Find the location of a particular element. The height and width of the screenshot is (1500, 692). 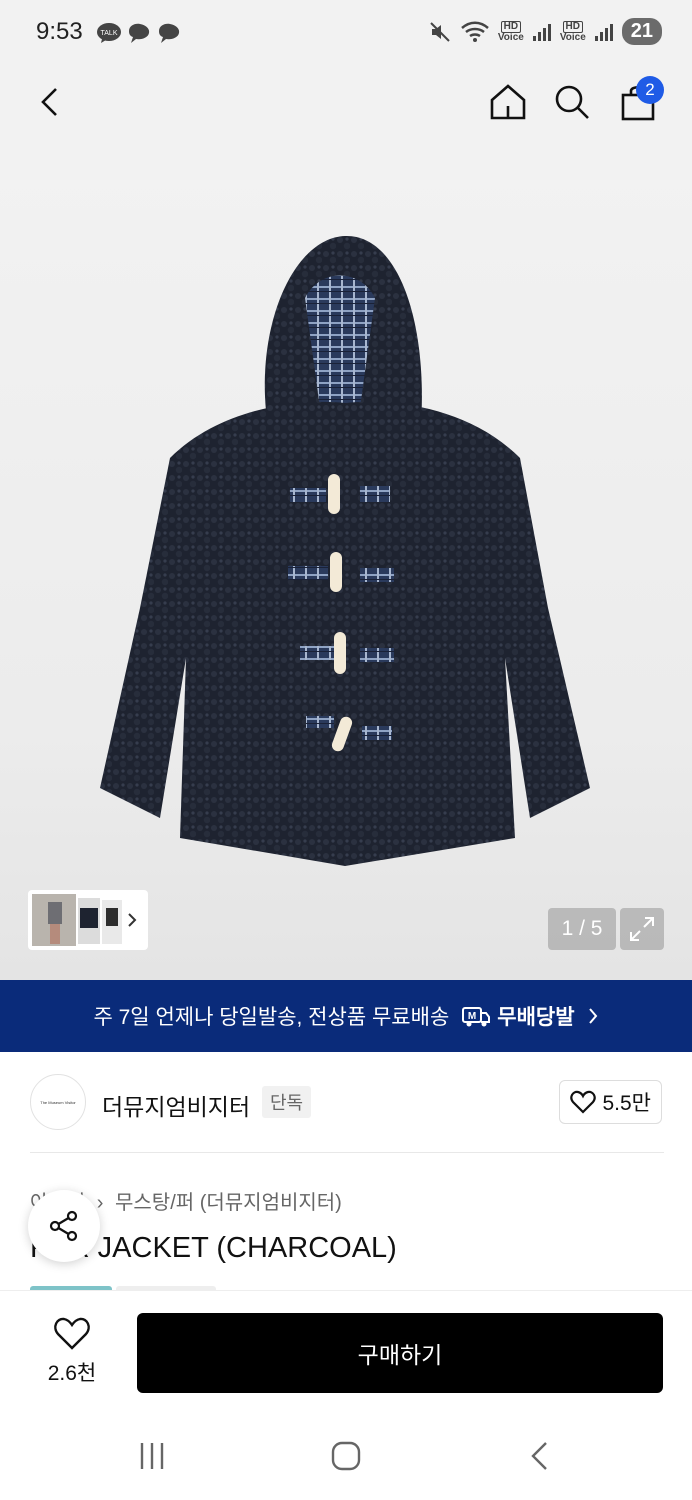

divider is located at coordinates (347, 1152).